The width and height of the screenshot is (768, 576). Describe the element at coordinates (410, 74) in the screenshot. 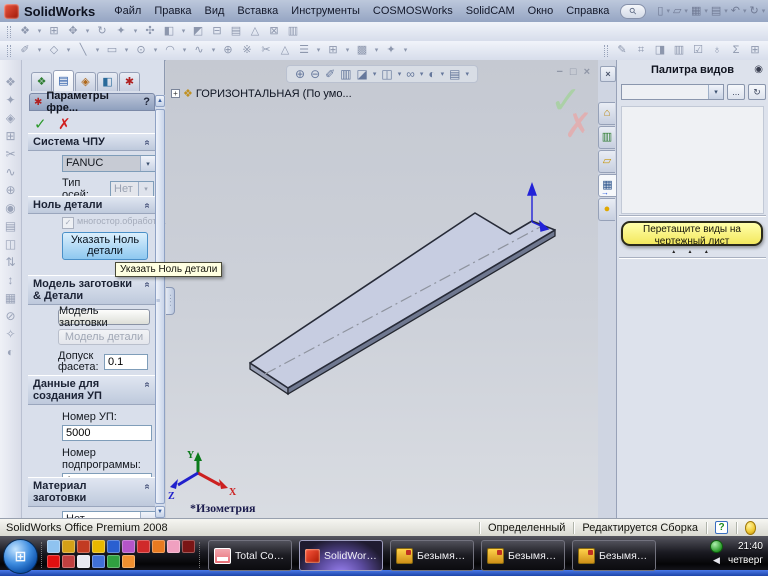

I see `display-style-icon: ∞` at that location.